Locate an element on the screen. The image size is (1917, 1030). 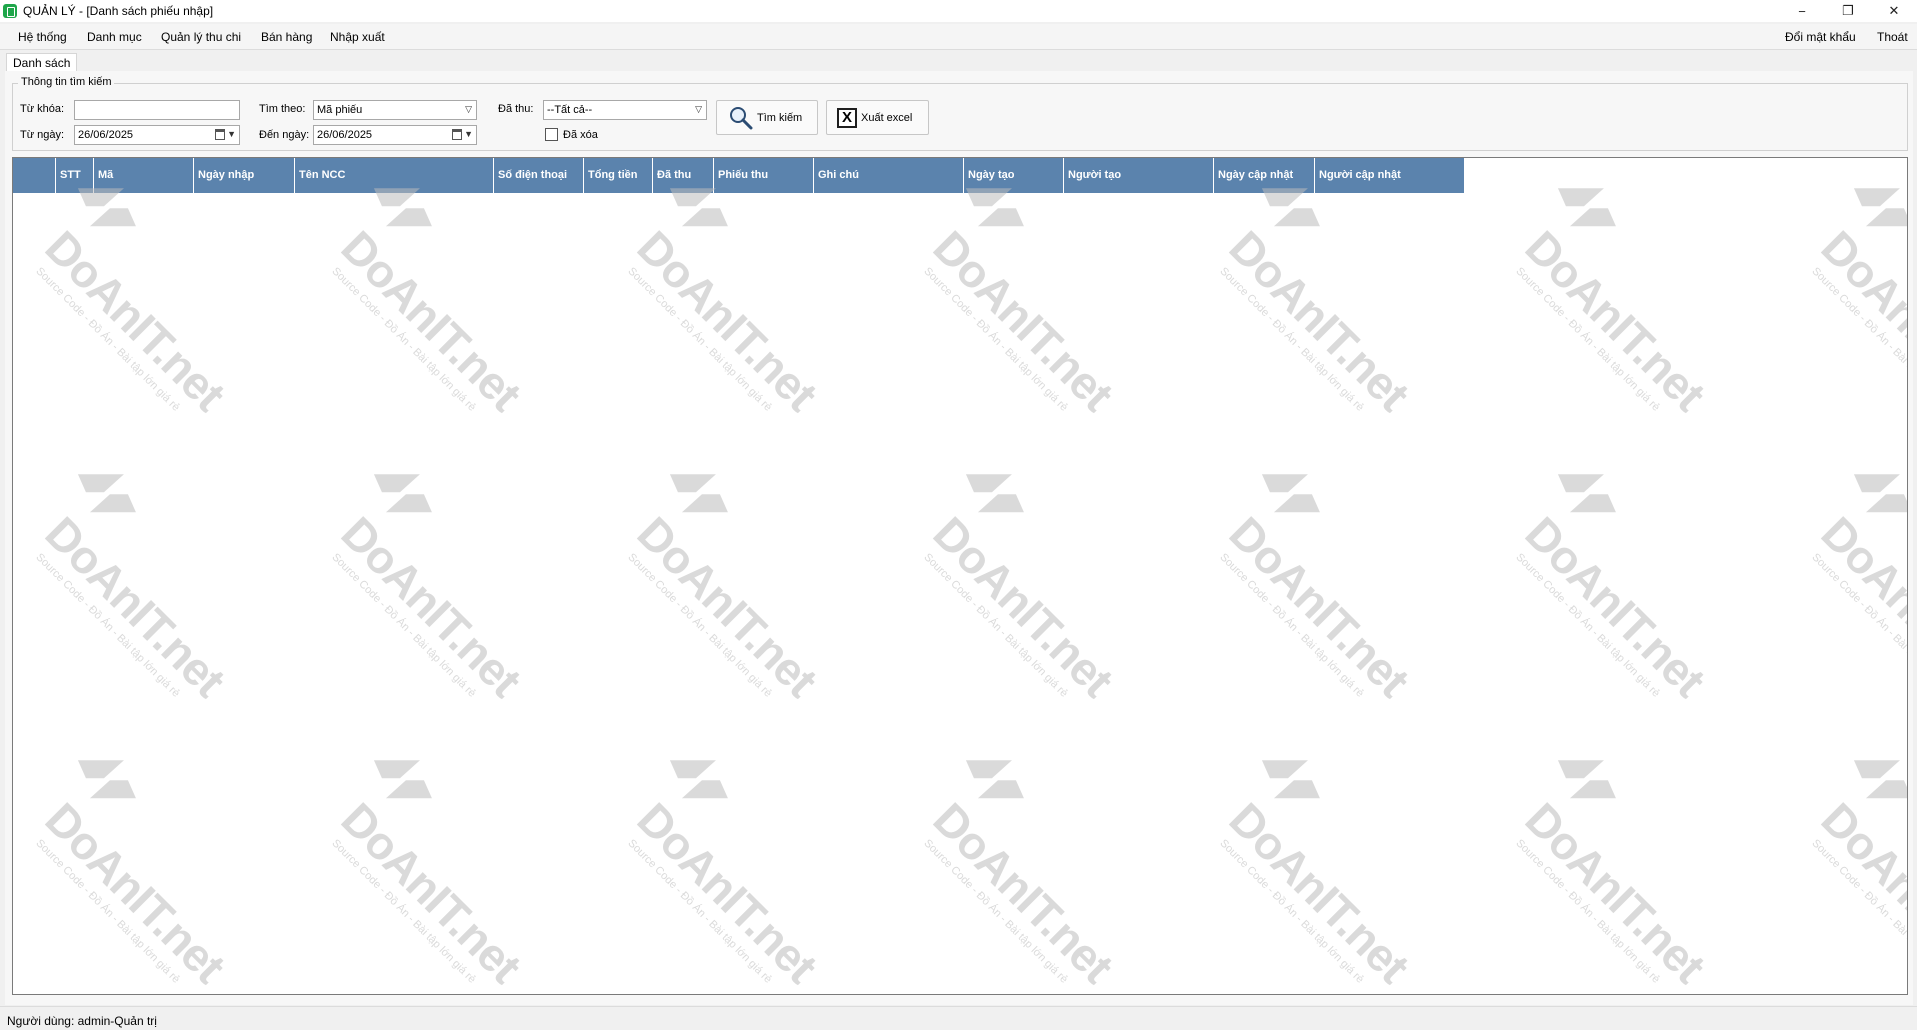
search-button: Tìm kiếm is located at coordinates (767, 117).